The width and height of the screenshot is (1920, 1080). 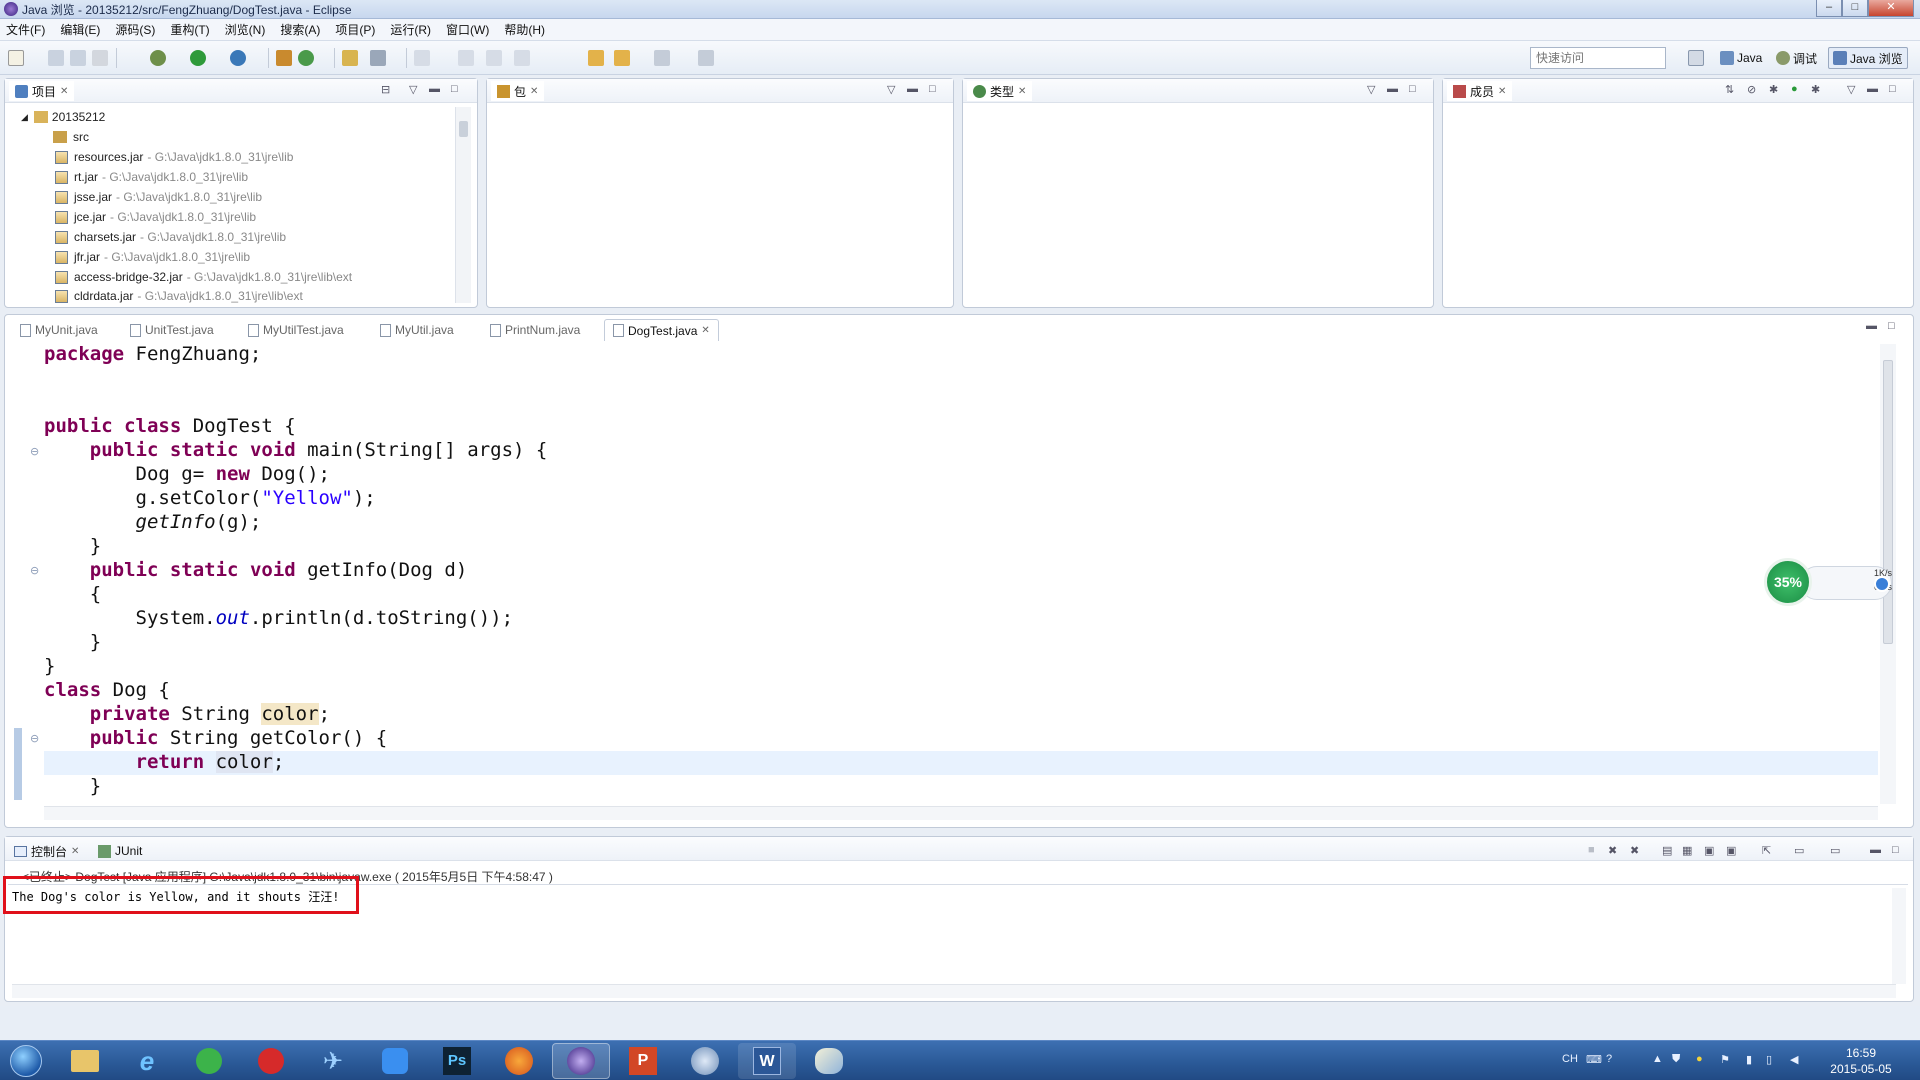 What do you see at coordinates (395, 1061) in the screenshot?
I see `taskbar-notes` at bounding box center [395, 1061].